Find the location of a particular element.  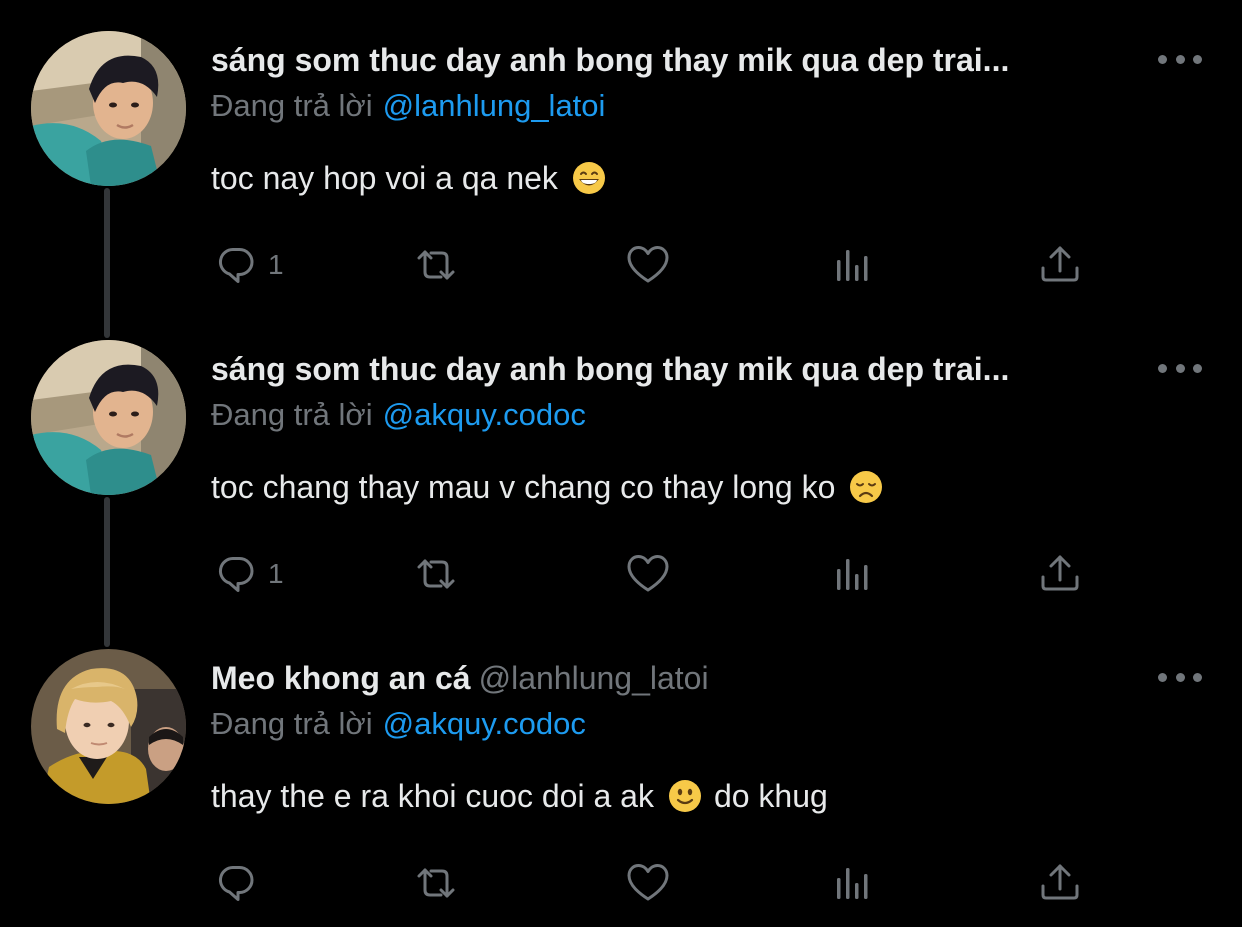

tweet-header: Meo khong an cá @lanhlung_latoi is located at coordinates (460, 678).